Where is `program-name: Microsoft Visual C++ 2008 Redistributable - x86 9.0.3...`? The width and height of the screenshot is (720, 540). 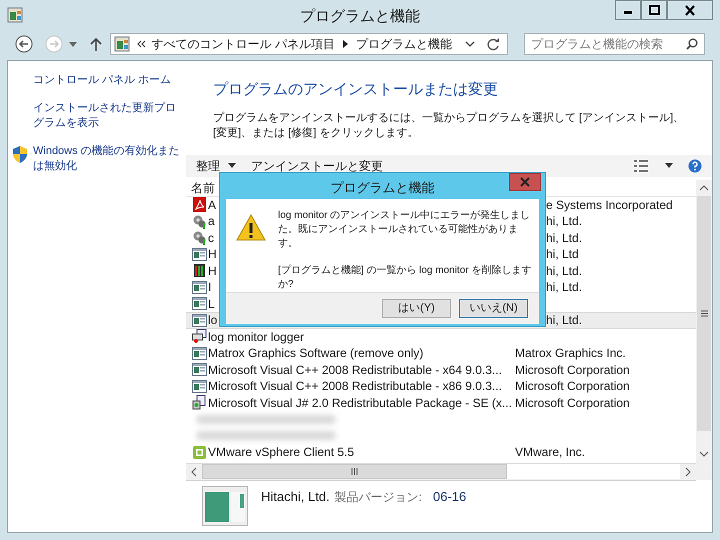
program-name: Microsoft Visual C++ 2008 Redistributable - x86 9.0.3... is located at coordinates (355, 387).